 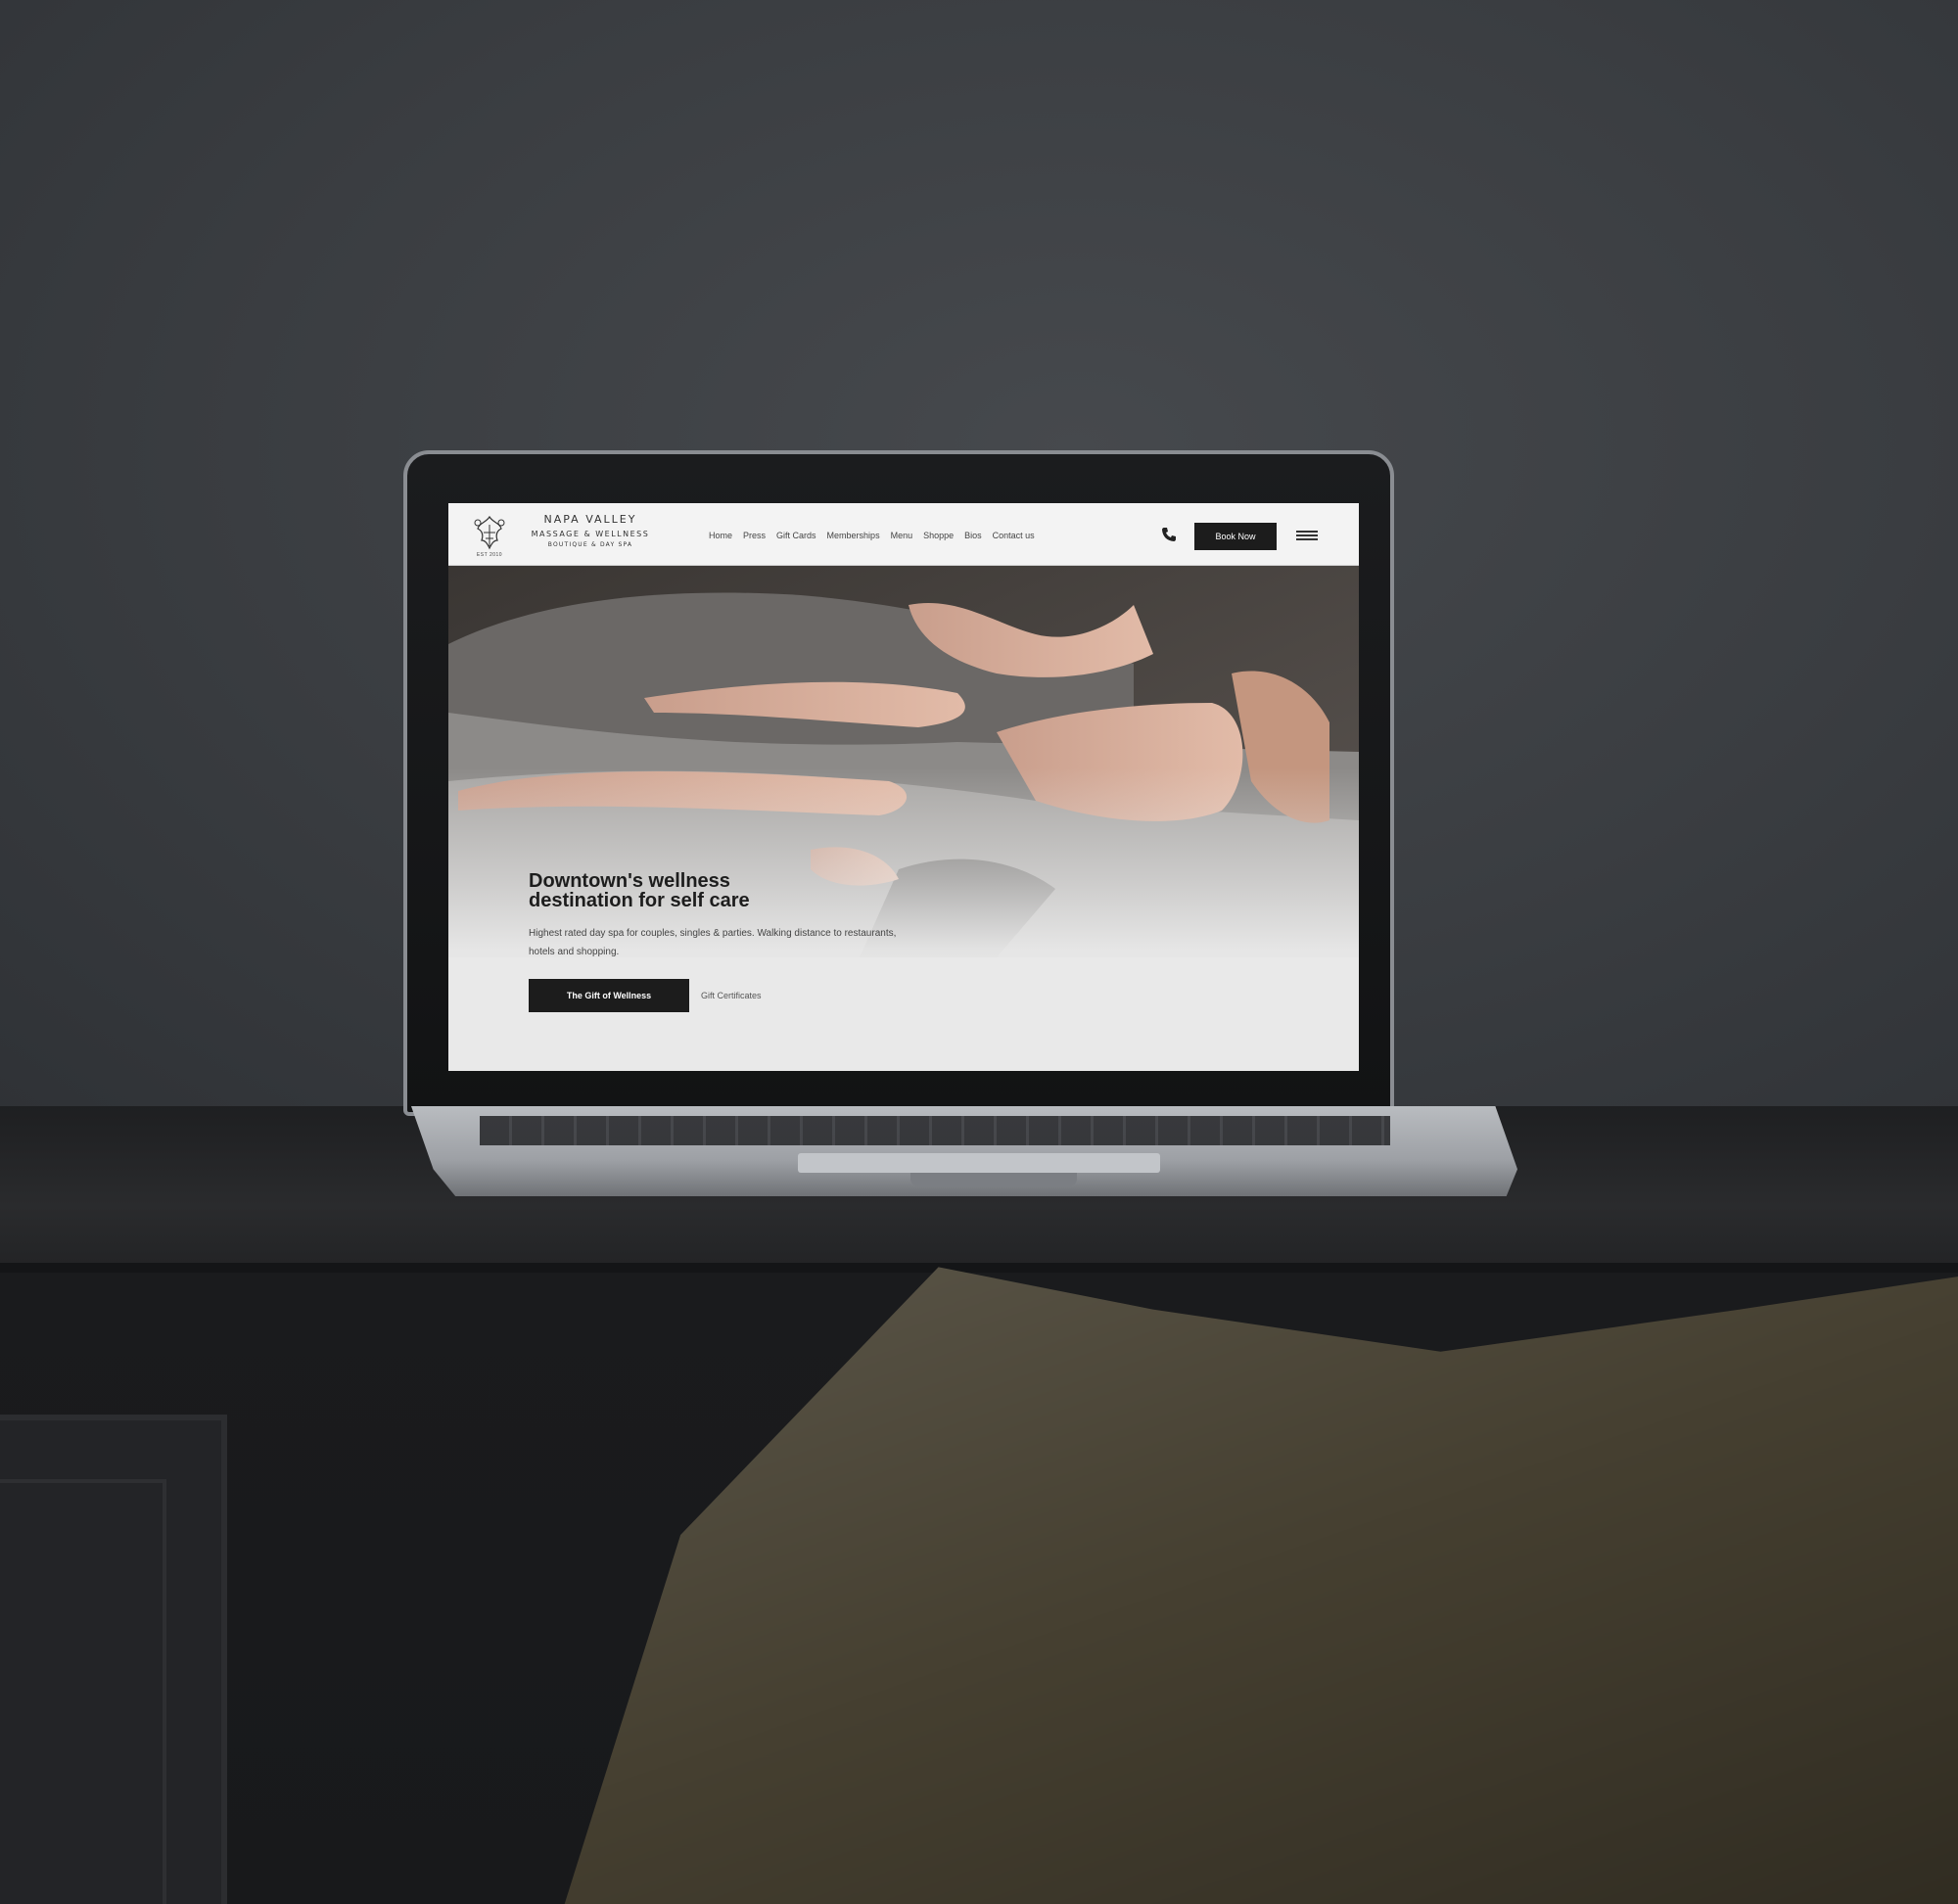 What do you see at coordinates (979, 1163) in the screenshot?
I see `laptop-trackpad` at bounding box center [979, 1163].